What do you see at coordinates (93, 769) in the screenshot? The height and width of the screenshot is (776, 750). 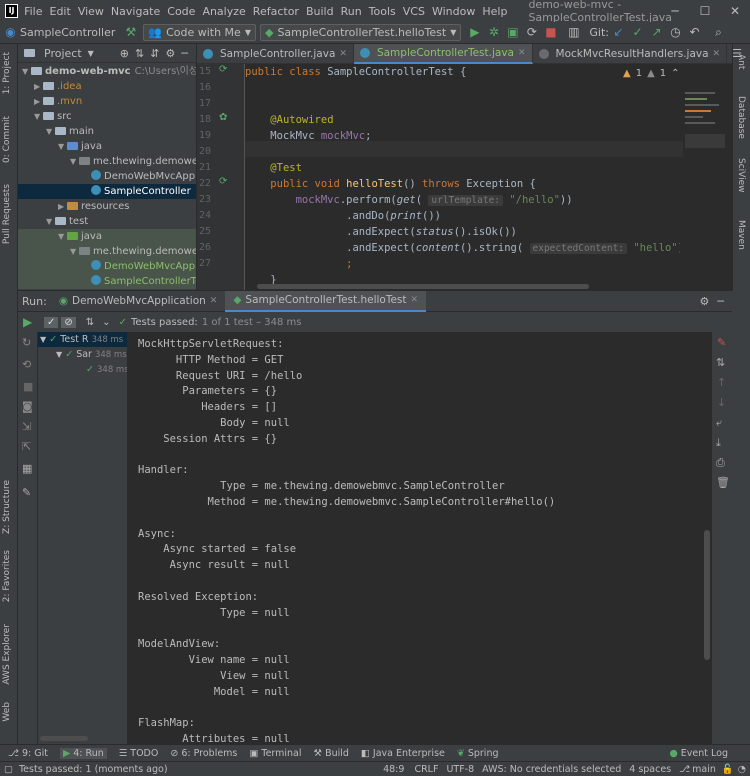 I see `status-message: Tests passed: 1 (moments ago)` at bounding box center [93, 769].